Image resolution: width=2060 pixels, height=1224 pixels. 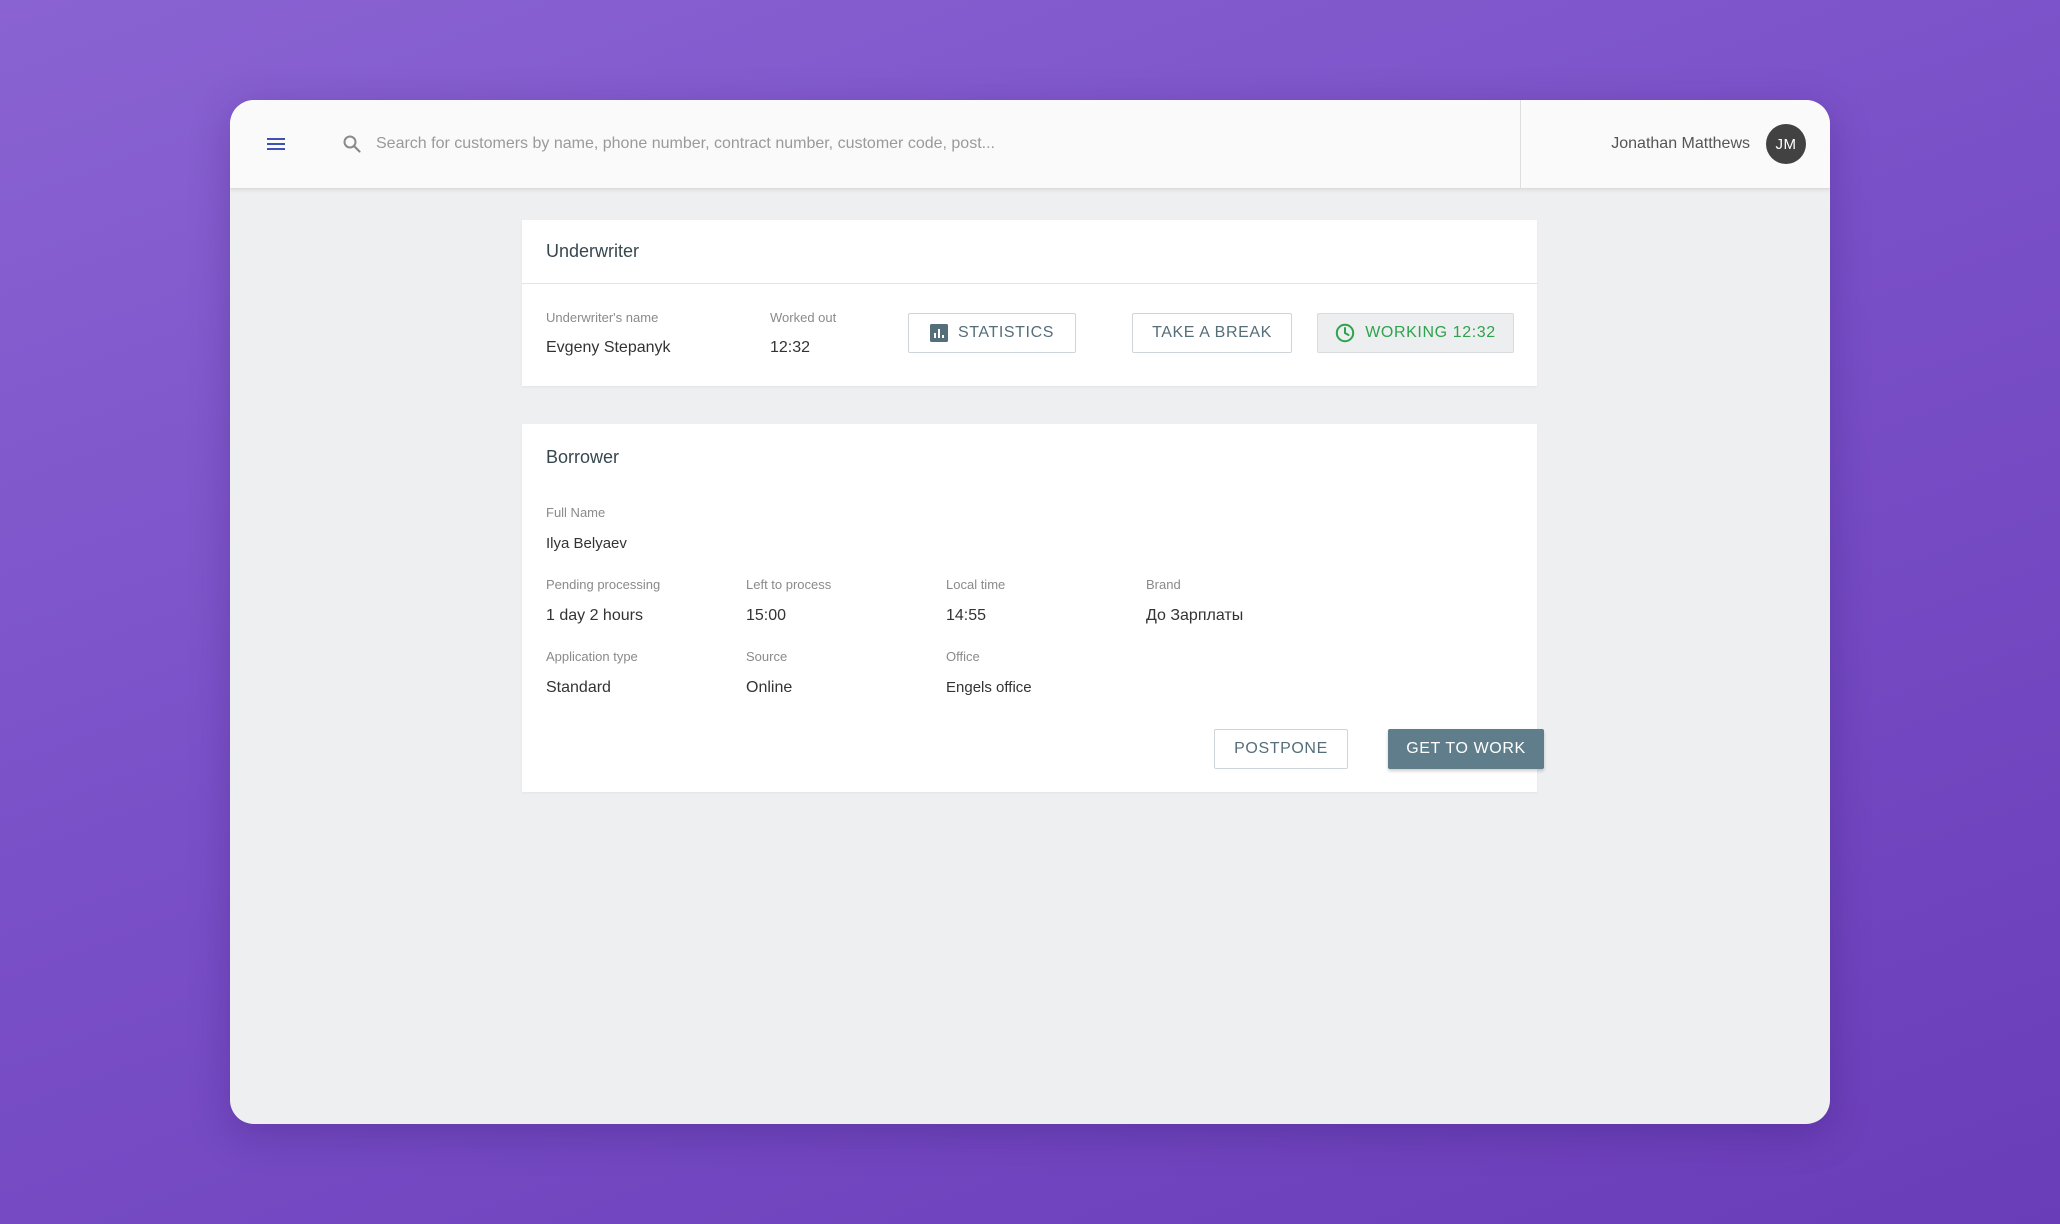 I want to click on full-name-label: Full Name, so click(x=576, y=512).